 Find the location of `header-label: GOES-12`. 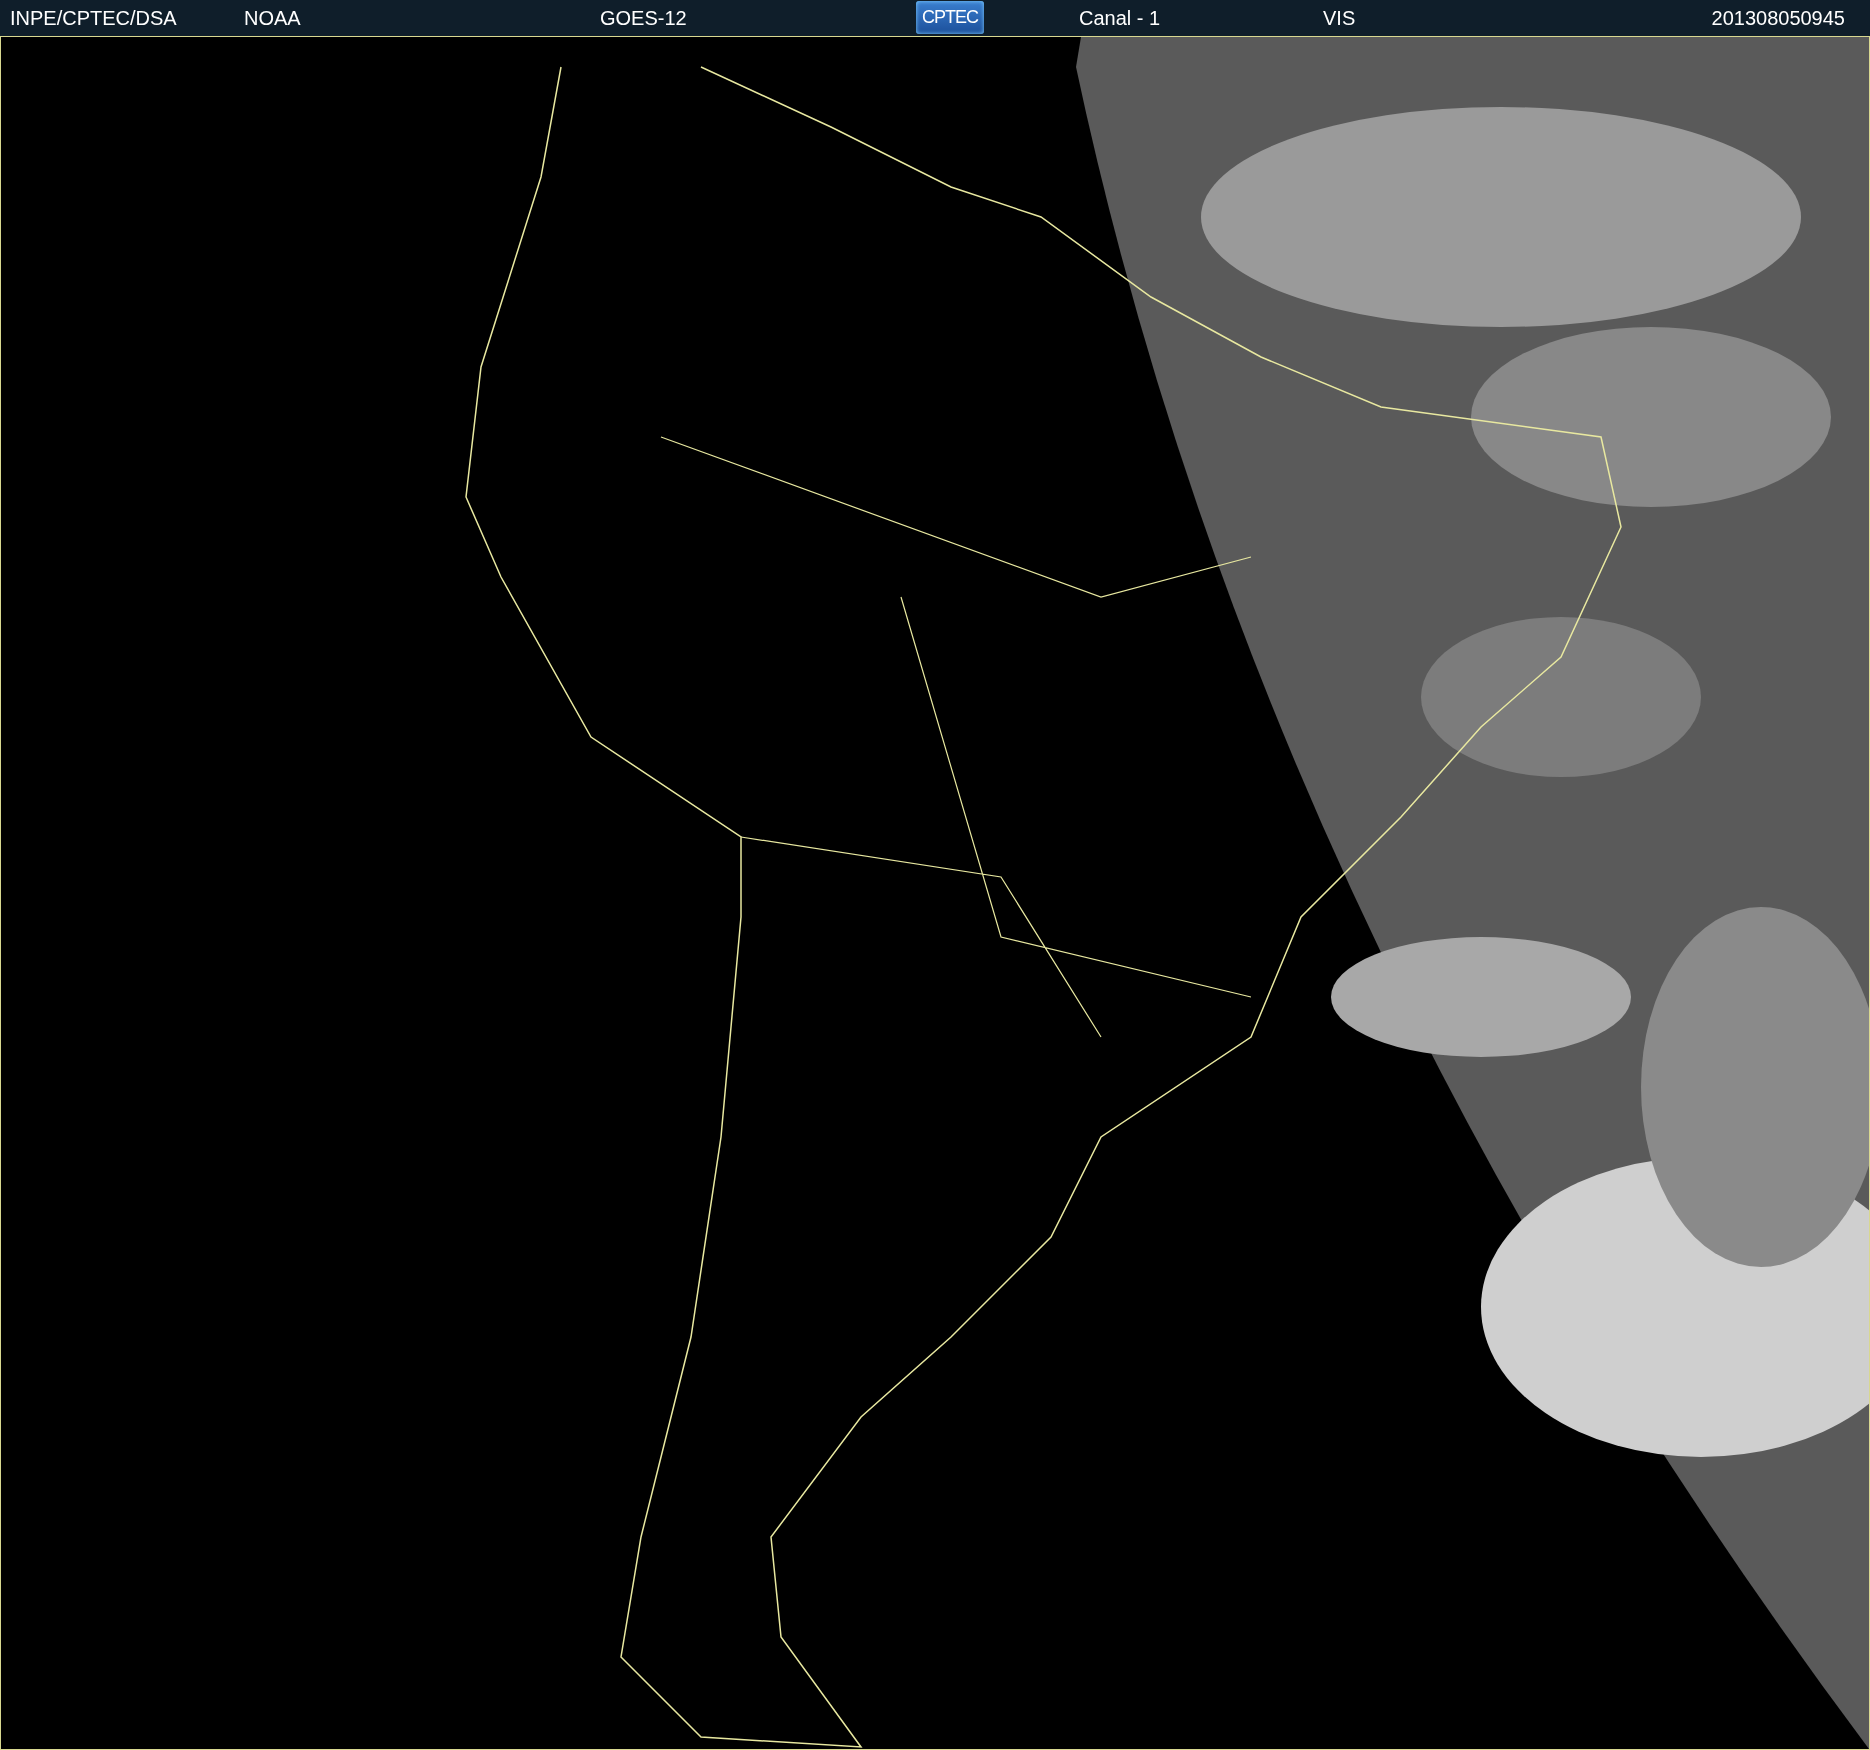

header-label: GOES-12 is located at coordinates (643, 18).